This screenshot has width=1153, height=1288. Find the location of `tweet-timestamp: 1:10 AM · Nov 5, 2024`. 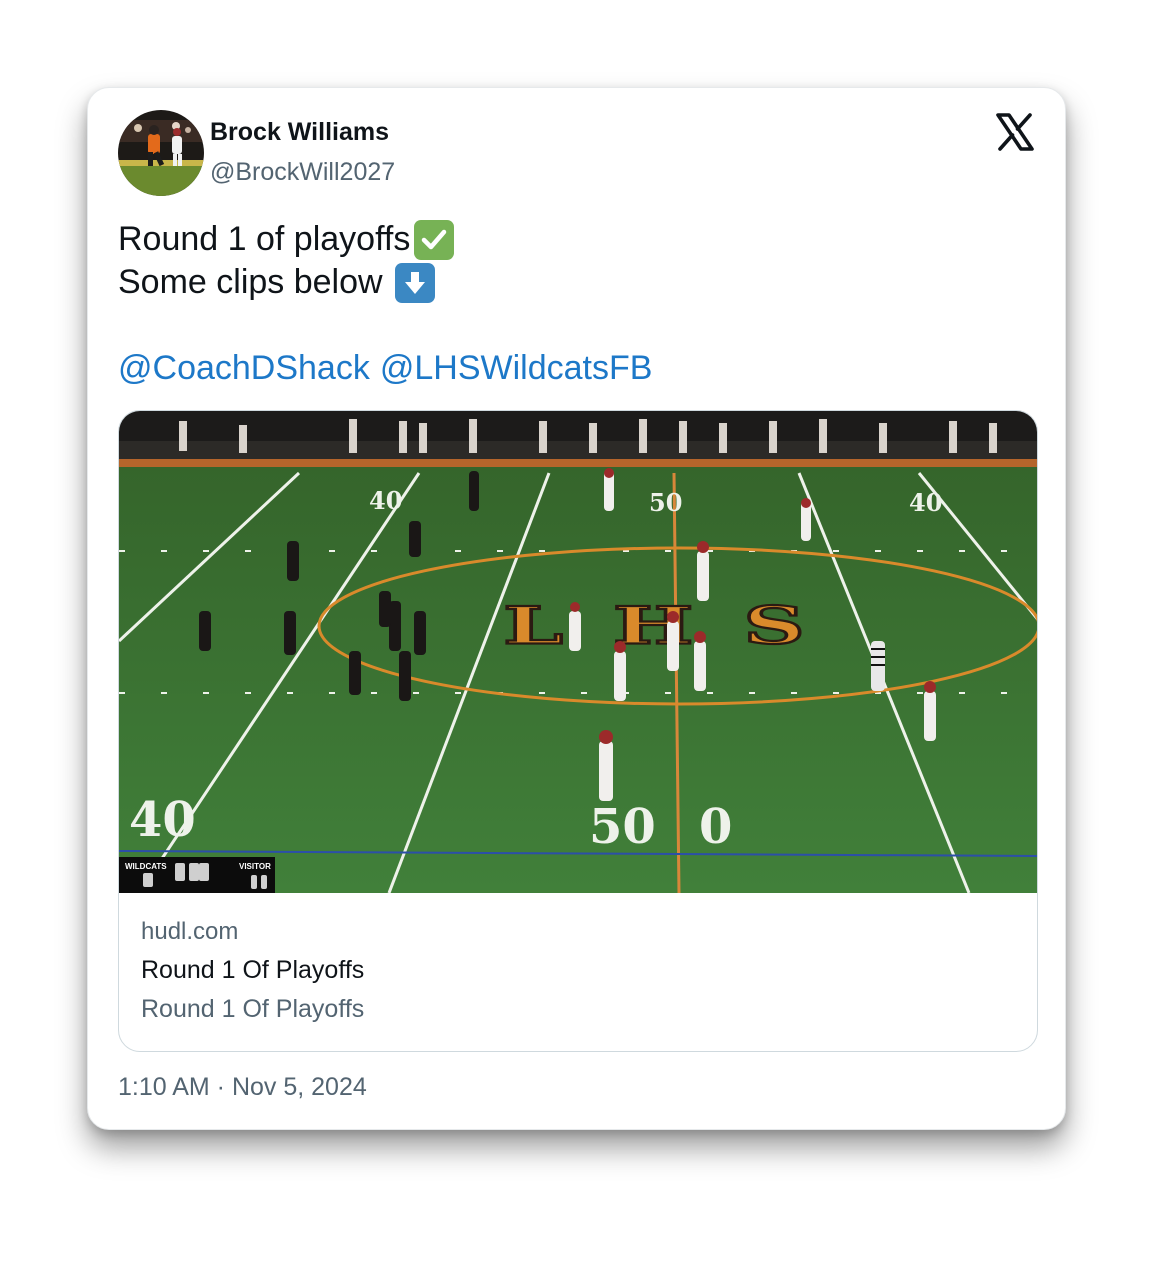

tweet-timestamp: 1:10 AM · Nov 5, 2024 is located at coordinates (242, 1087).